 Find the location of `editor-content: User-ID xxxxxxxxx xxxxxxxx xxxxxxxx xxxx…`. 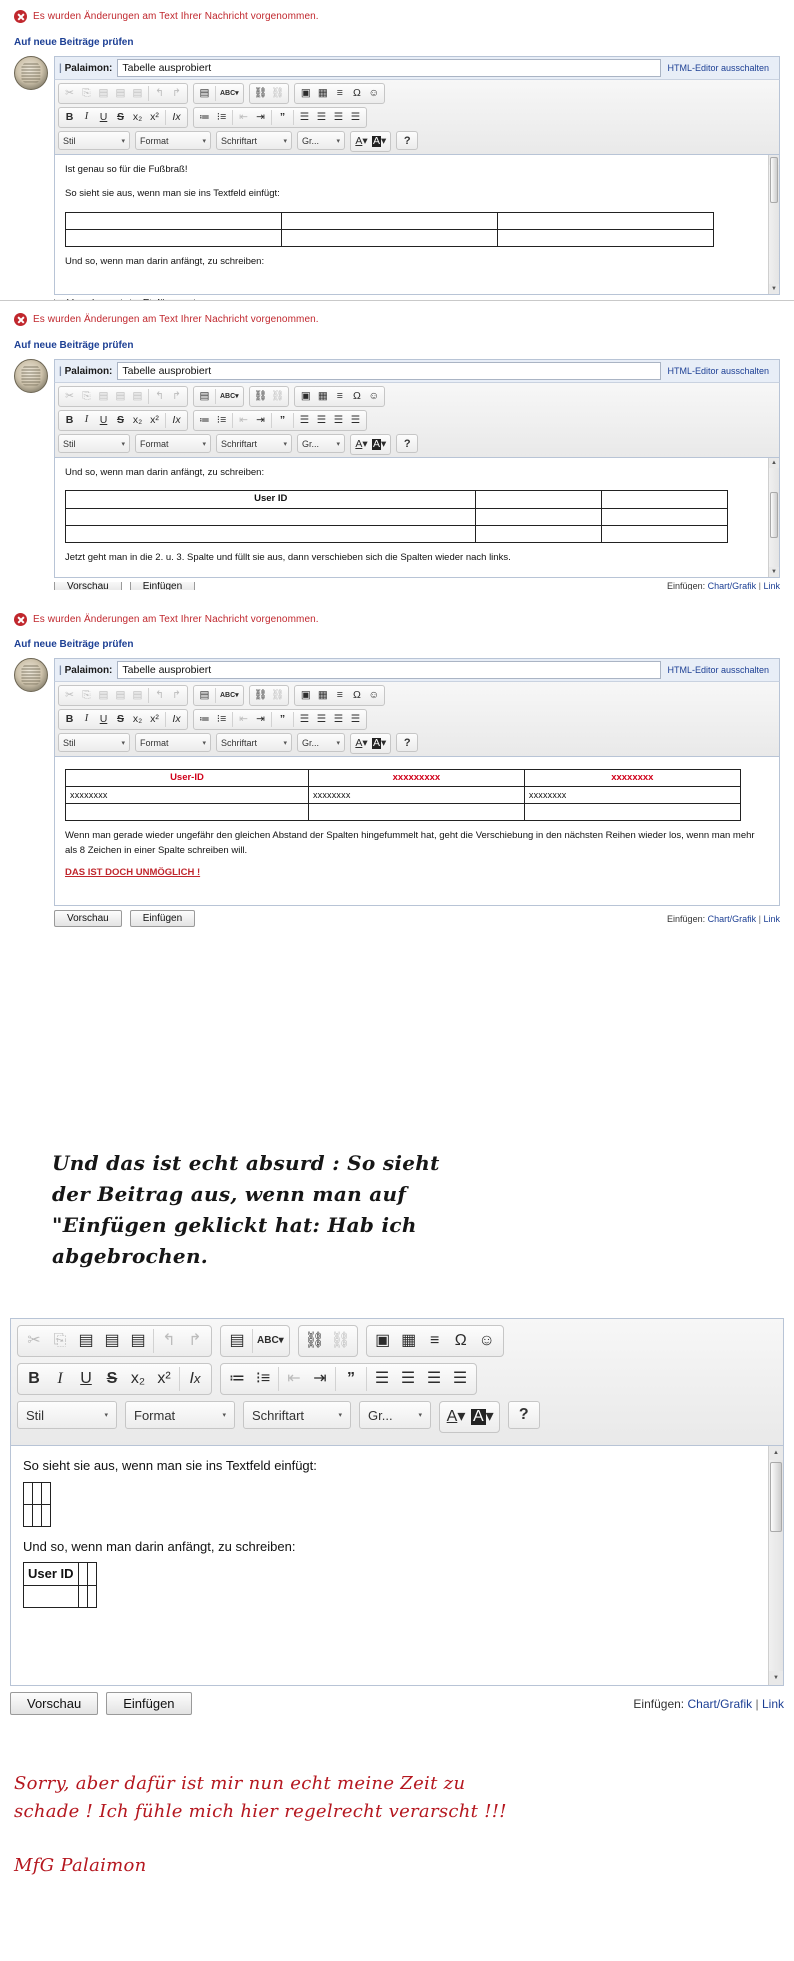

editor-content: User-ID xxxxxxxxx xxxxxxxx xxxxxxxx xxxx… is located at coordinates (417, 822).